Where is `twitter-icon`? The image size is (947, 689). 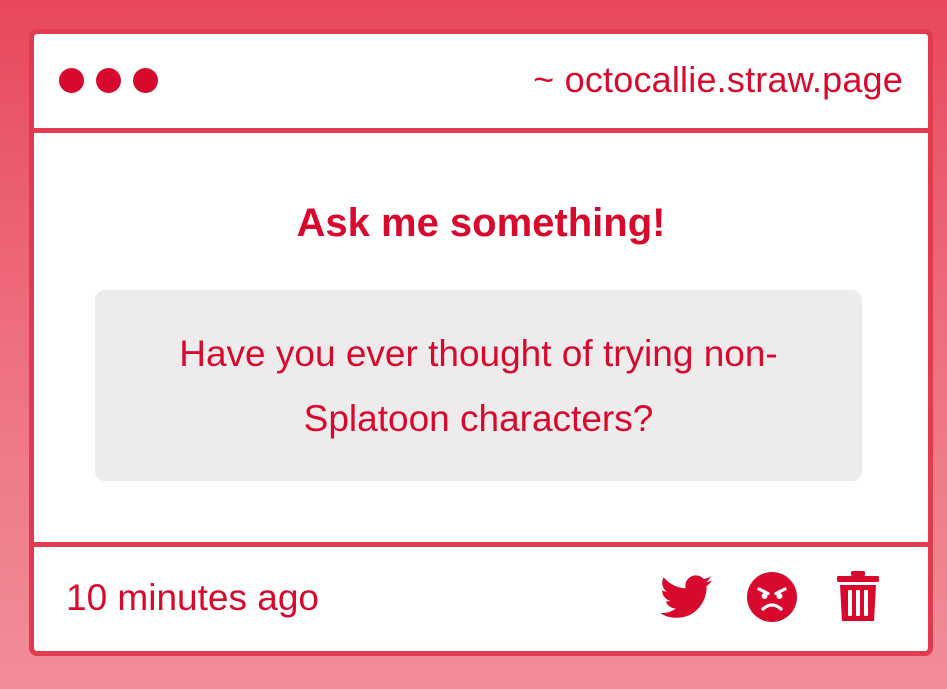
twitter-icon is located at coordinates (686, 596).